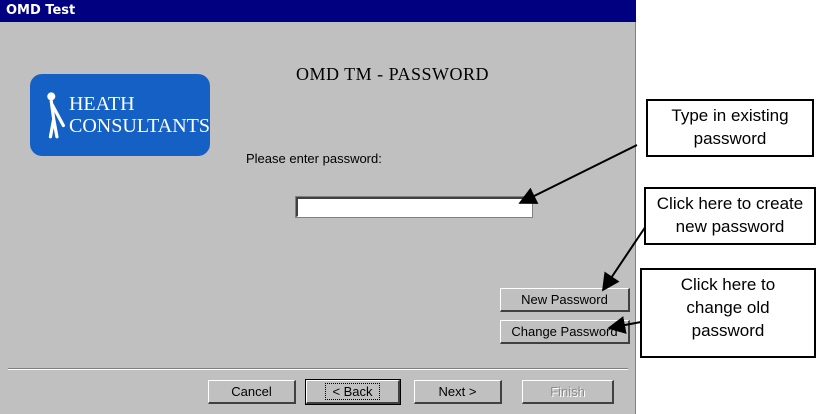 The height and width of the screenshot is (414, 817). I want to click on arrow-to-password-input, so click(578, 174).